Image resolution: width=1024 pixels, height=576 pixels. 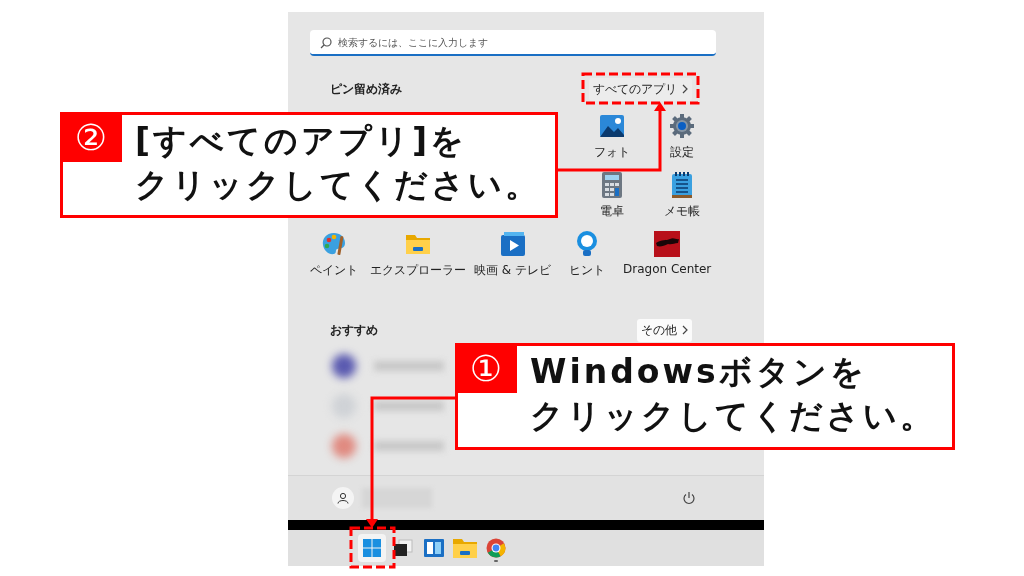 I want to click on section-title: おすすめ, so click(x=354, y=330).